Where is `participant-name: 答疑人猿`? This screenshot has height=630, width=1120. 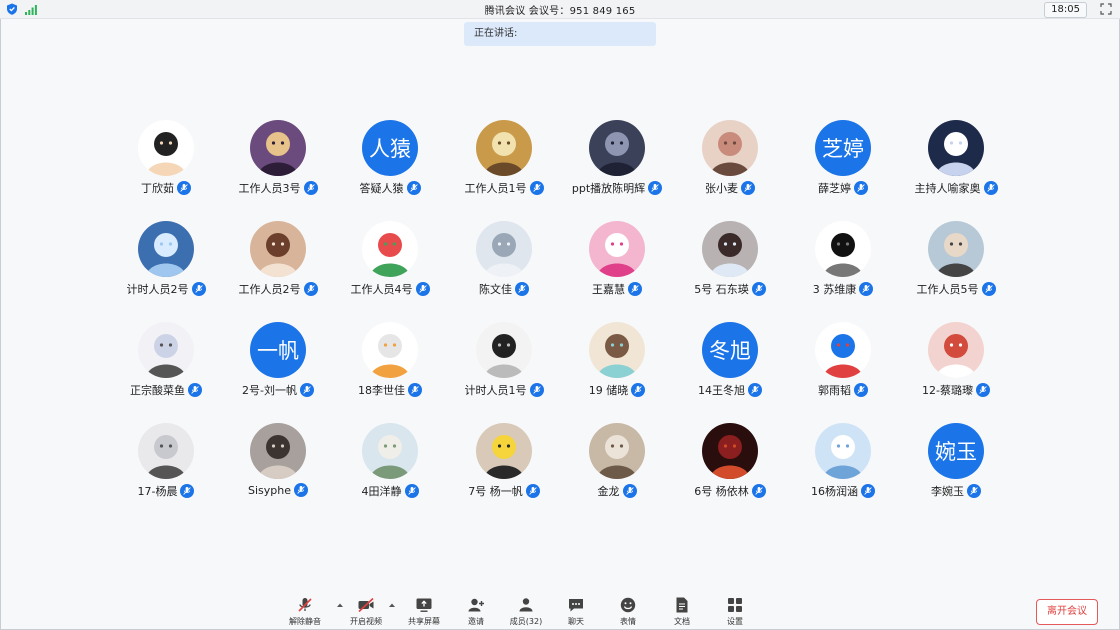
participant-name: 答疑人猿 is located at coordinates (381, 188).